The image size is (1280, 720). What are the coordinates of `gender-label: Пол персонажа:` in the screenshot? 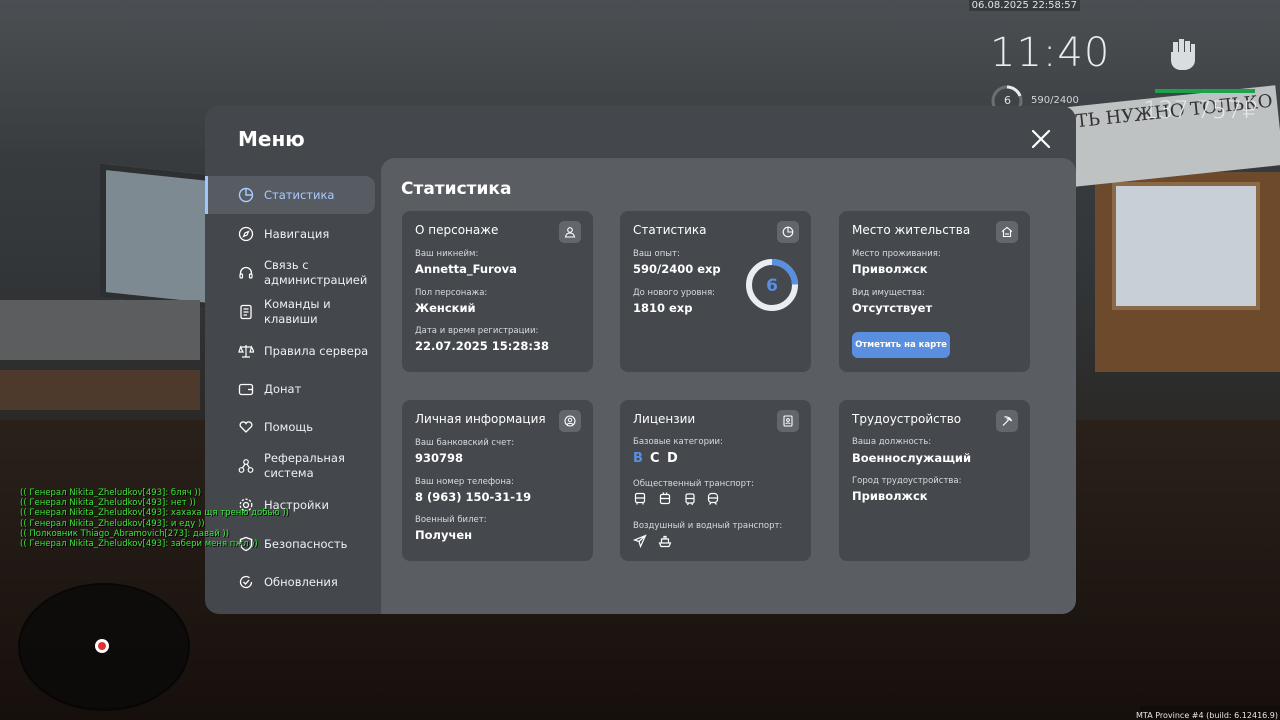 It's located at (451, 293).